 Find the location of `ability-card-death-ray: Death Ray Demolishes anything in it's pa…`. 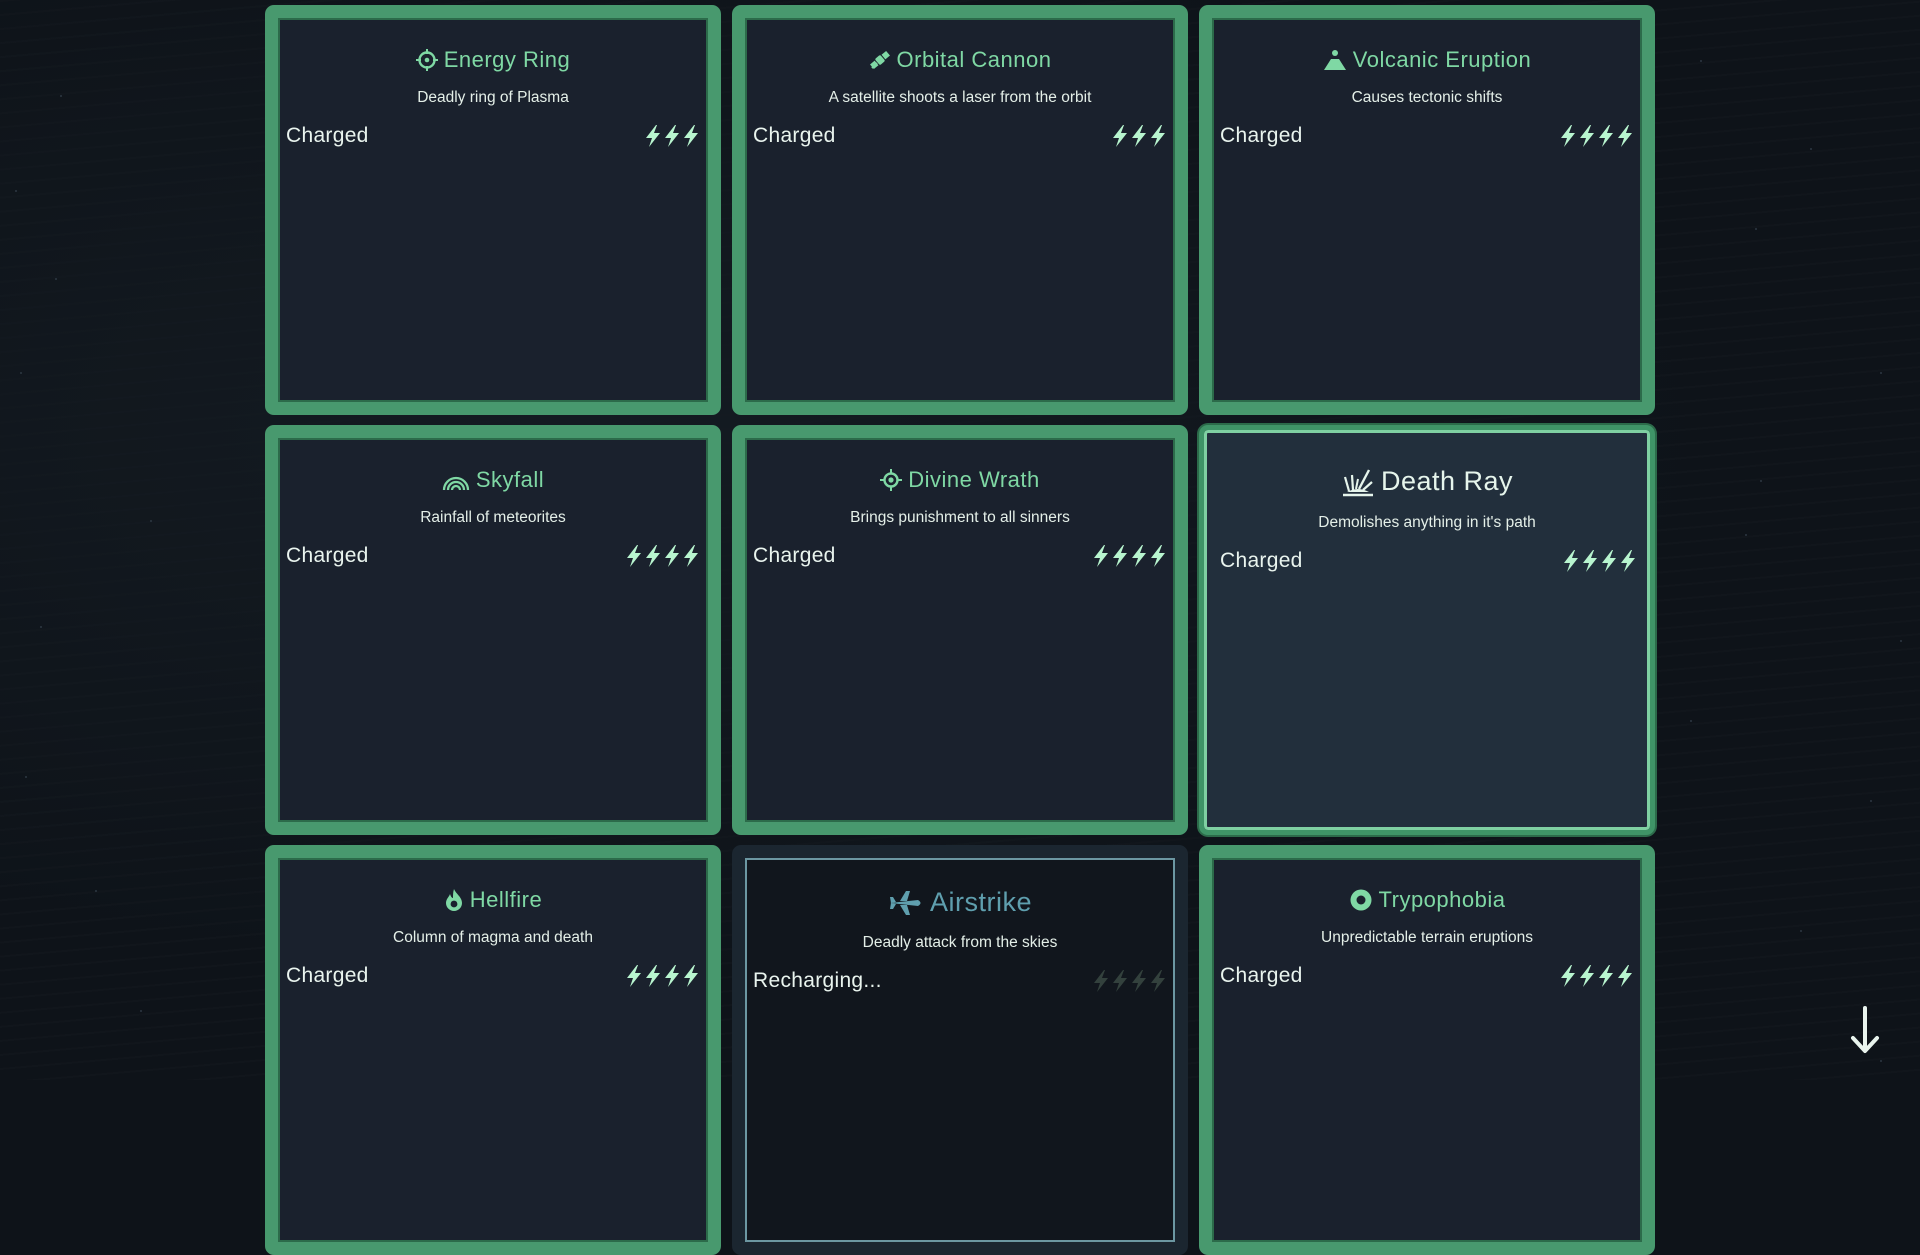

ability-card-death-ray: Death Ray Demolishes anything in it's pa… is located at coordinates (1427, 630).